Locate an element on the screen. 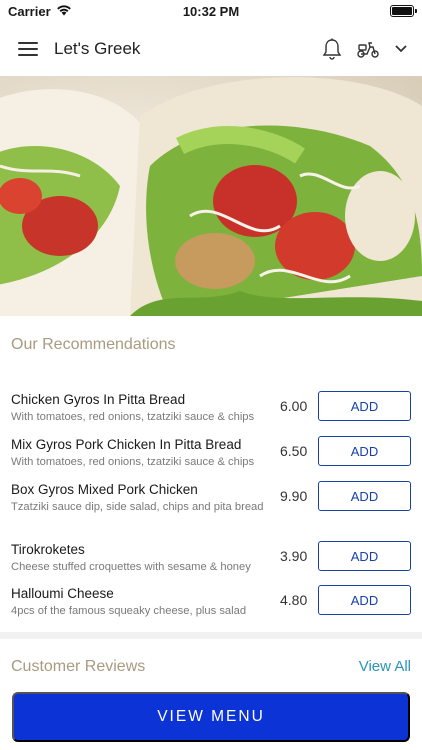 The image size is (422, 750). item-price: 6.50 is located at coordinates (294, 451).